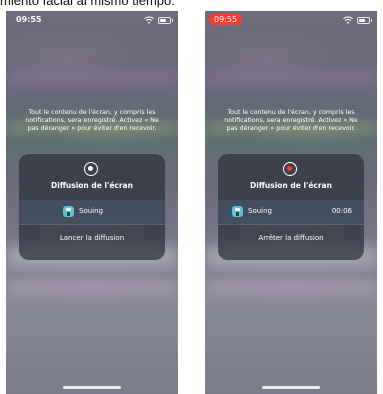 This screenshot has height=394, width=383. I want to click on recording-time-pill: 09:55, so click(226, 19).